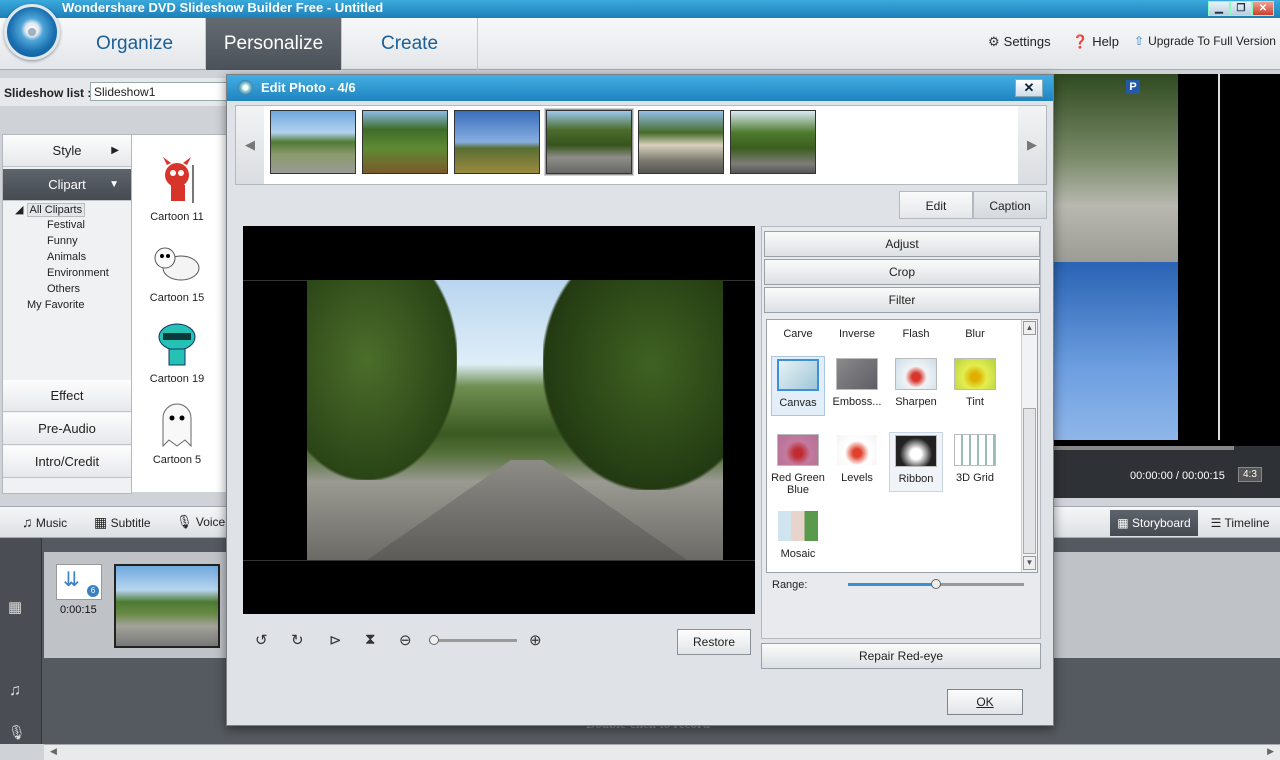 Image resolution: width=1280 pixels, height=760 pixels. Describe the element at coordinates (1219, 8) in the screenshot. I see `minimize-button: ▁` at that location.